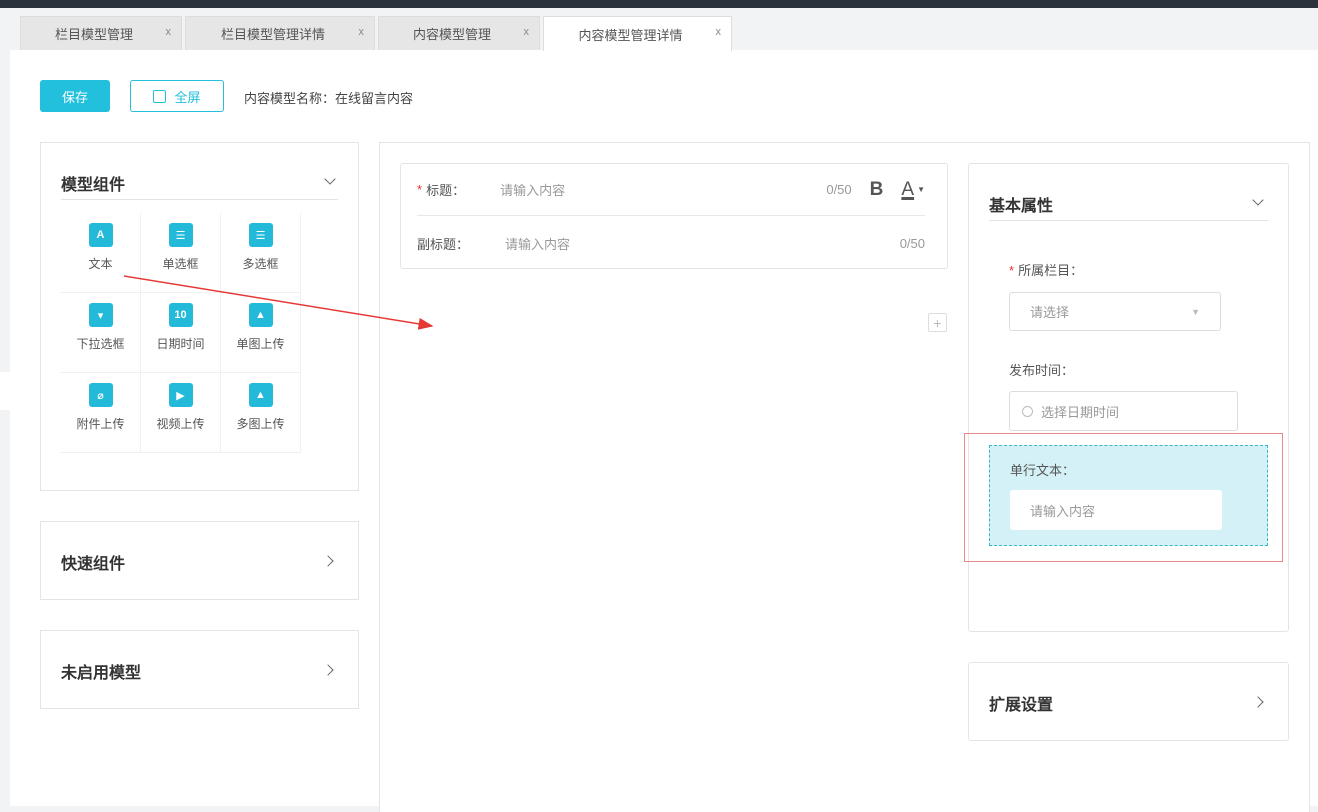 The height and width of the screenshot is (812, 1318). Describe the element at coordinates (100, 344) in the screenshot. I see `component-label: 下拉选框` at that location.